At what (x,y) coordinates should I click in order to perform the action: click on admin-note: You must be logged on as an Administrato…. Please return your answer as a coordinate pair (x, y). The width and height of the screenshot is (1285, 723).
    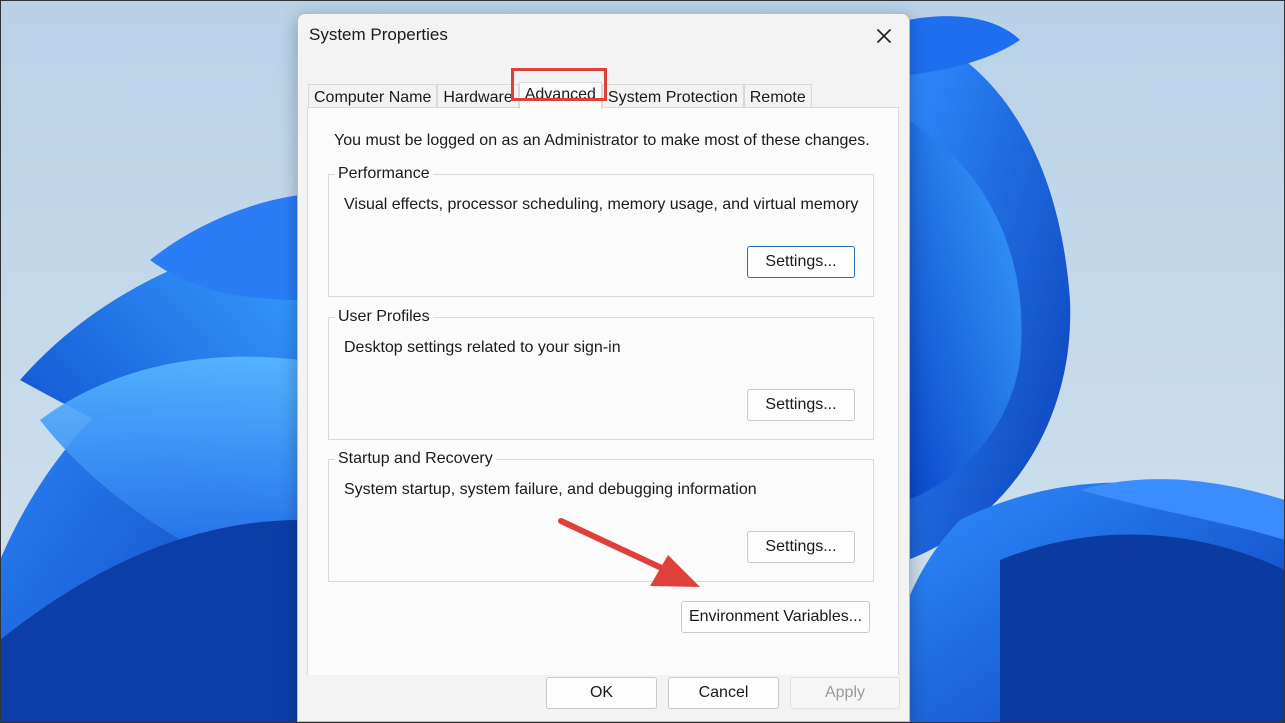
    Looking at the image, I should click on (602, 140).